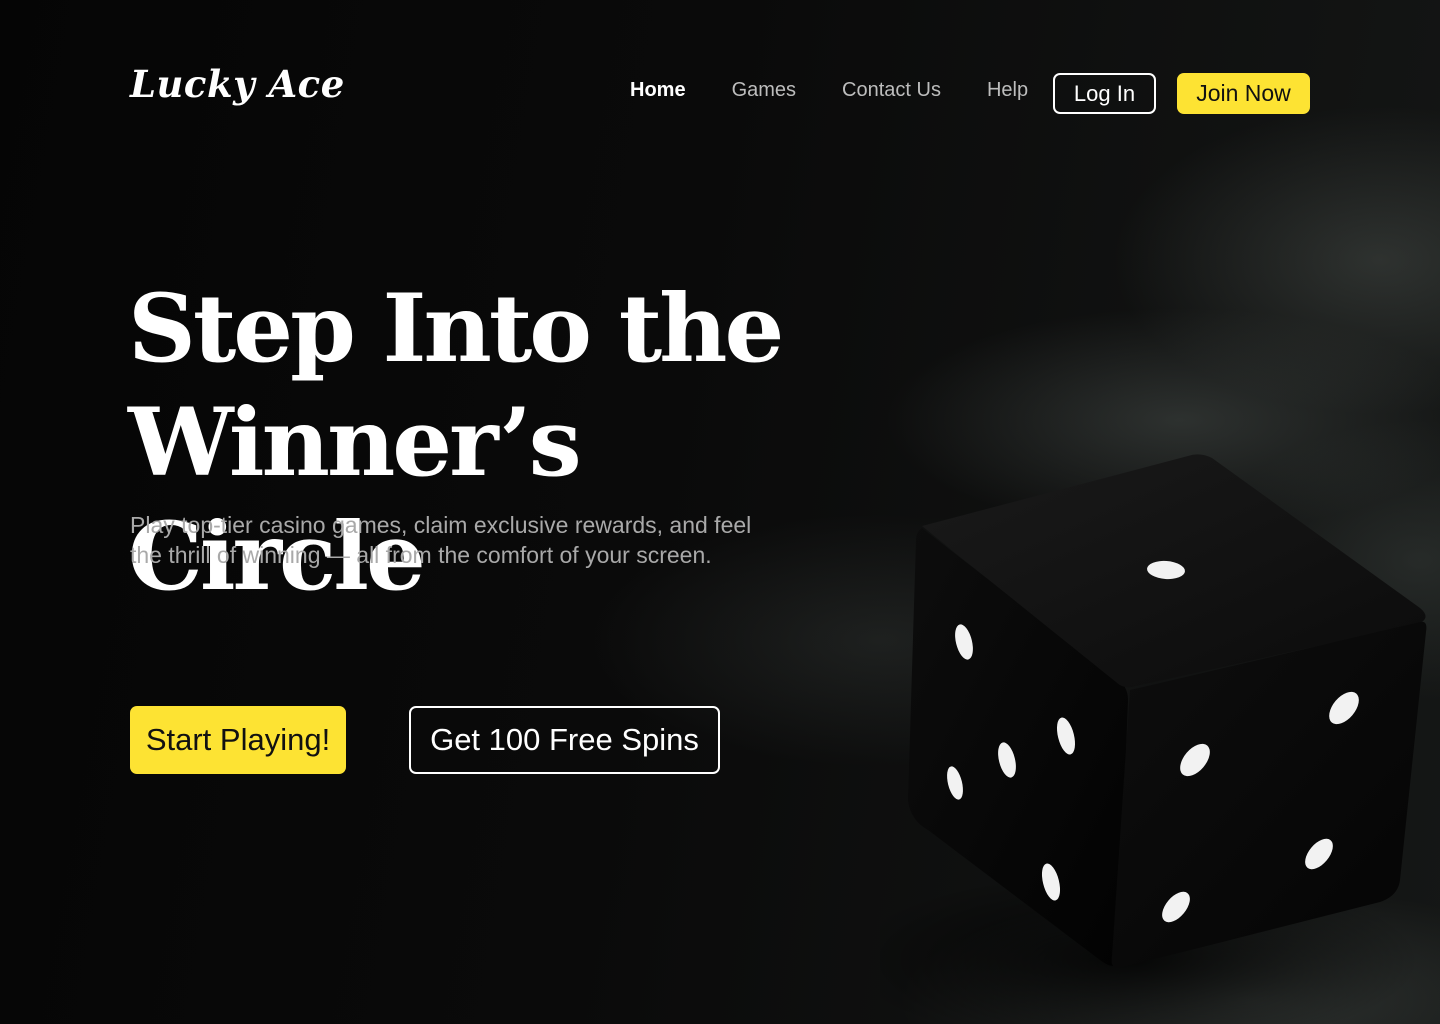 The height and width of the screenshot is (1024, 1440). Describe the element at coordinates (1243, 93) in the screenshot. I see `join-now-button: Join Now` at that location.